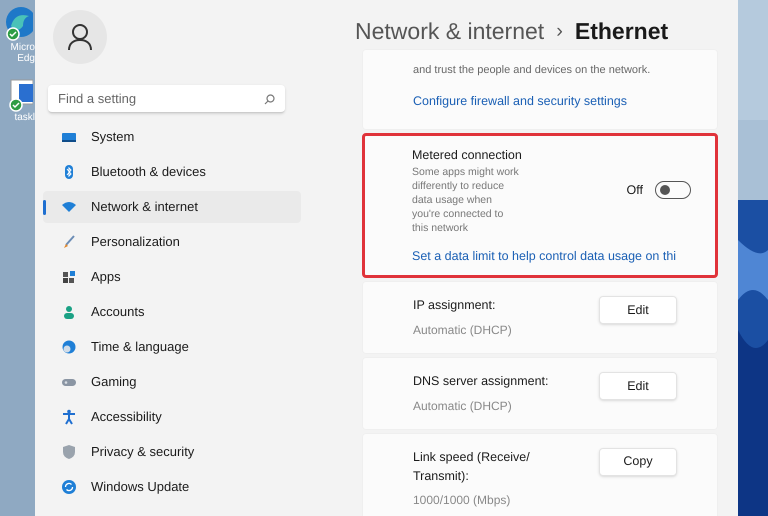 Image resolution: width=768 pixels, height=516 pixels. I want to click on sidebar-item: Network & internet, so click(172, 207).